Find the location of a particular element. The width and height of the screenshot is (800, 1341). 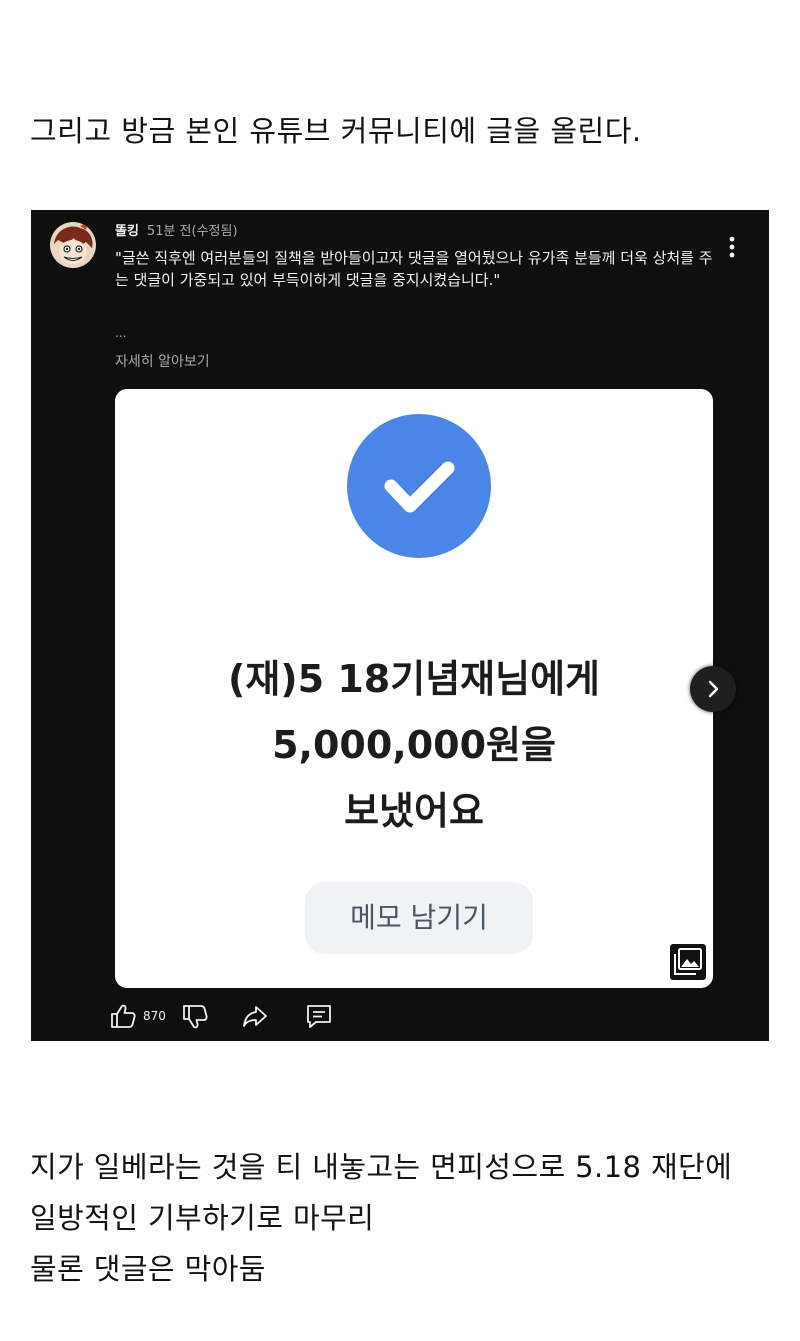

closing-line-1: 지가 일베라는 것을 티 내놓고는 면피성으로 5.18 재단에 is located at coordinates (381, 1167).